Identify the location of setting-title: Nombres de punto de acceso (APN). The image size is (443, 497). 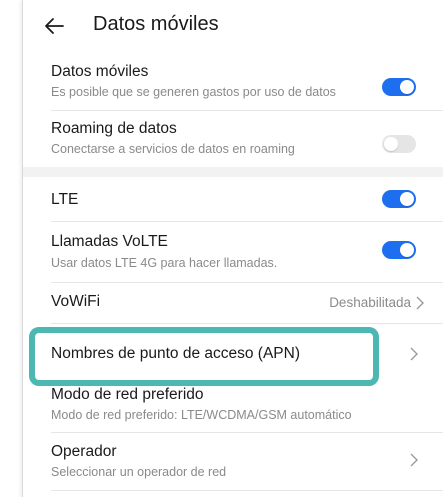
(175, 353).